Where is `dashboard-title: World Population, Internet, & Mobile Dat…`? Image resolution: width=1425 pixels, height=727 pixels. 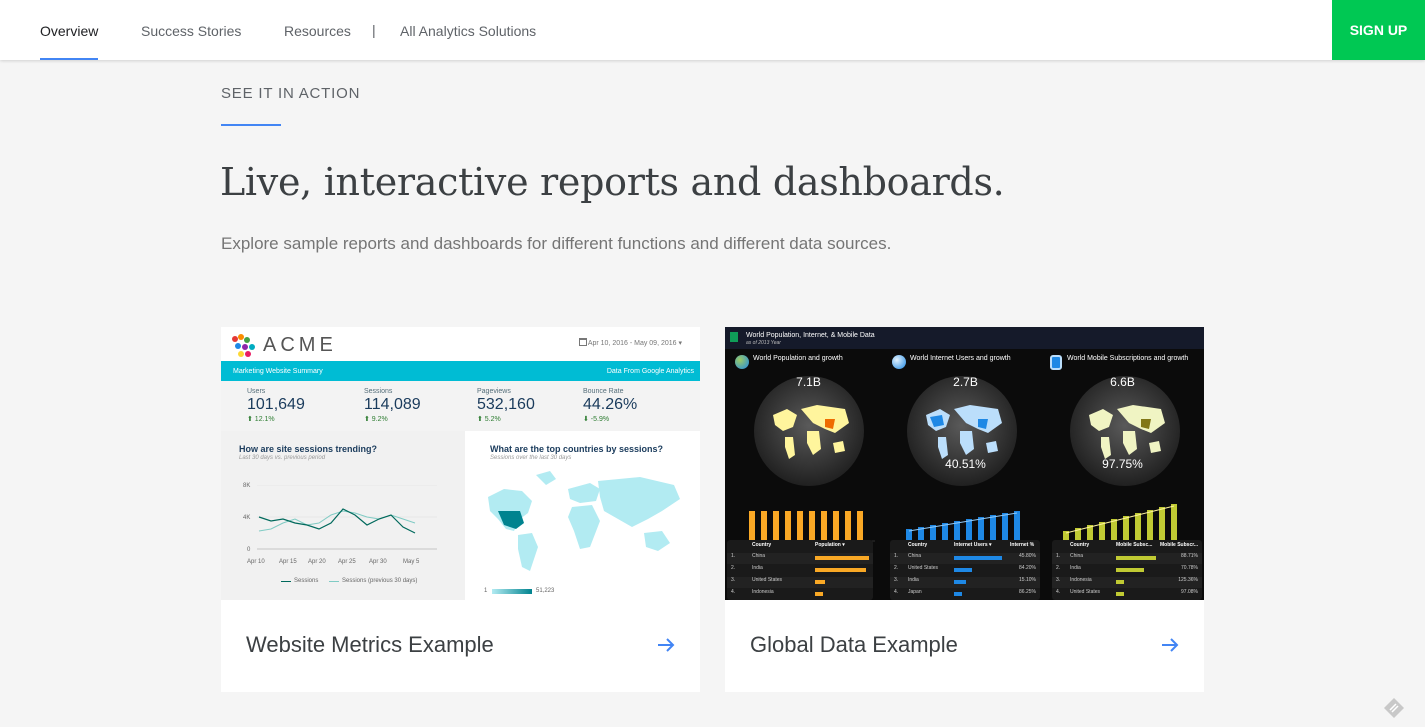 dashboard-title: World Population, Internet, & Mobile Dat… is located at coordinates (810, 335).